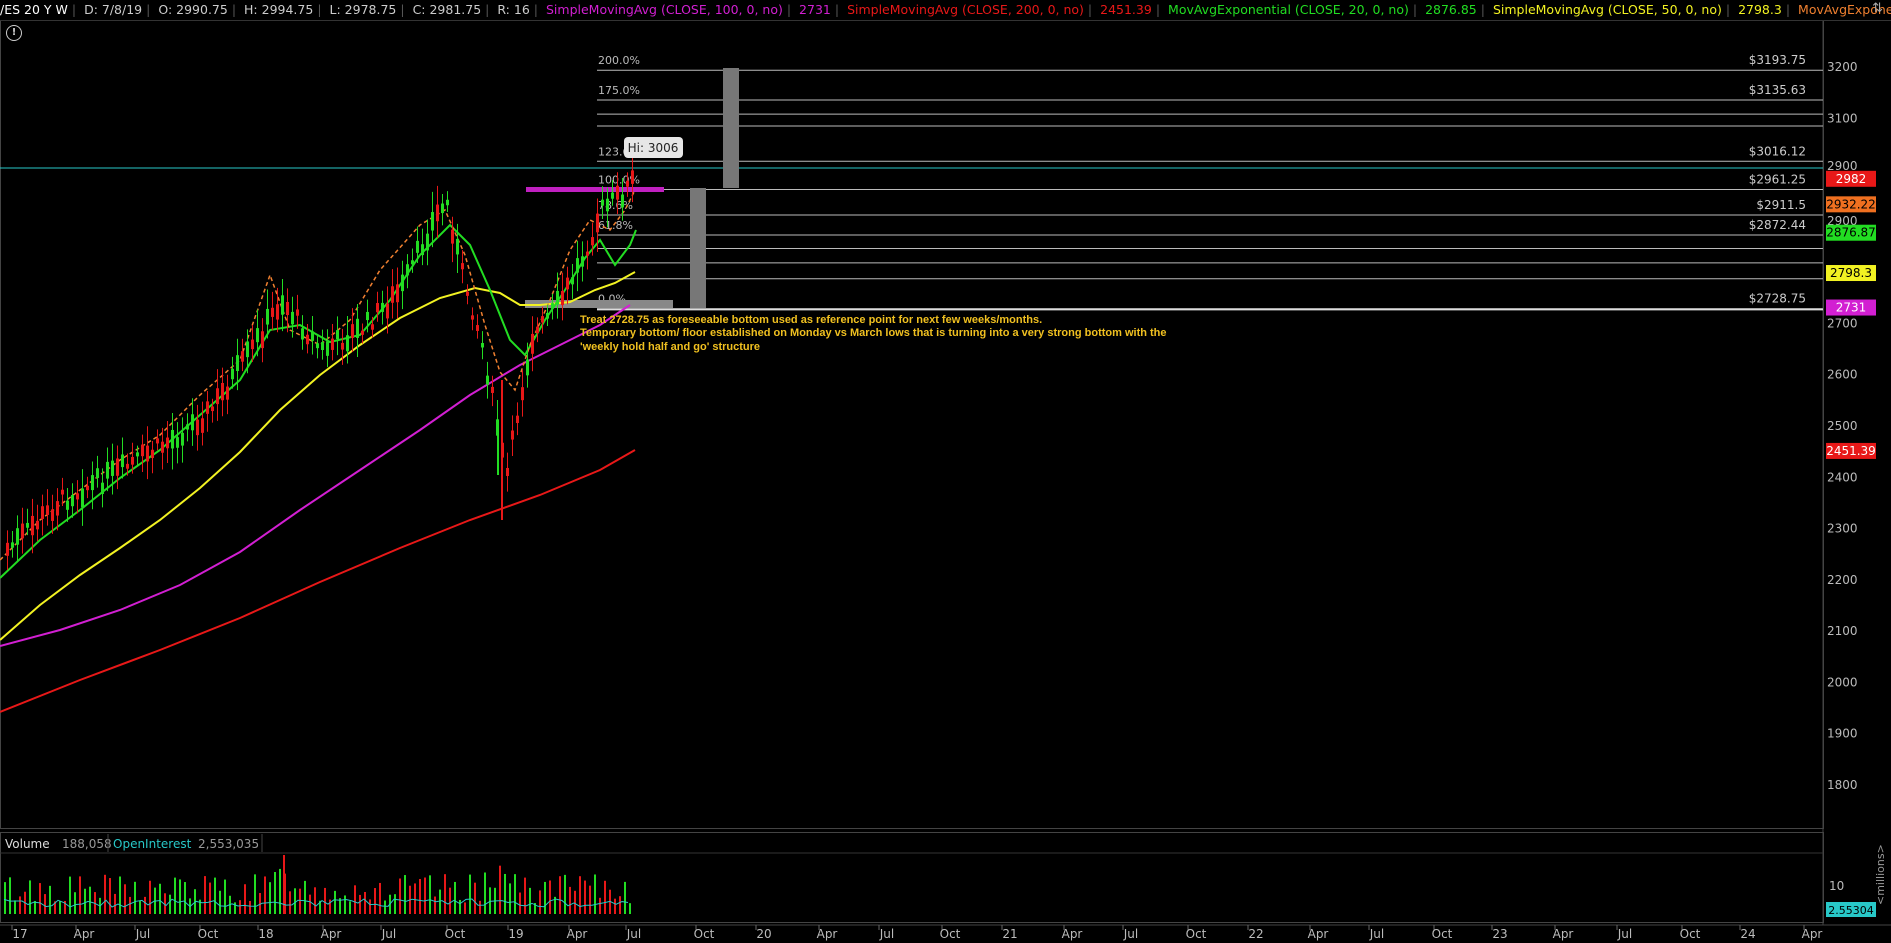 This screenshot has width=1891, height=943. I want to click on study-sma100-label: SimpleMovingAvg (CLOSE, 100, 0, no), so click(664, 9).